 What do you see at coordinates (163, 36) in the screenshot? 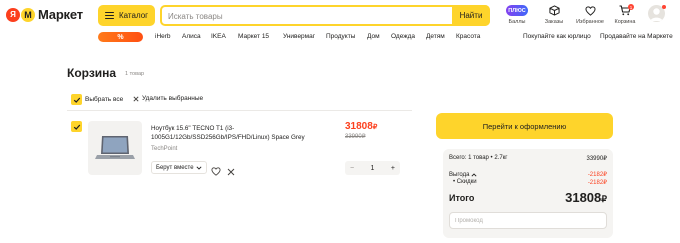
I see `nav-item-iherb: iHerb` at bounding box center [163, 36].